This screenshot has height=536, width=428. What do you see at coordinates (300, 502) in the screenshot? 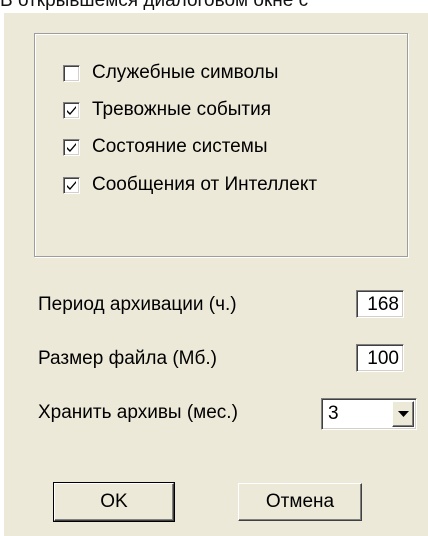
I see `cancel-button: Отмена` at bounding box center [300, 502].